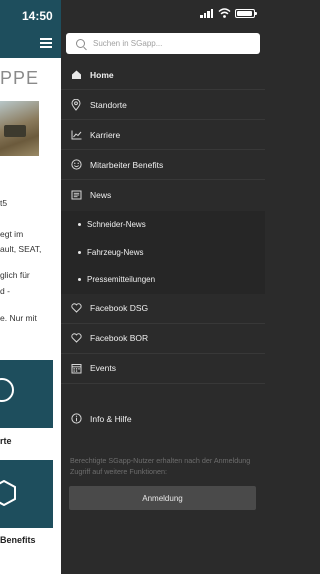 Image resolution: width=320 pixels, height=574 pixels. Describe the element at coordinates (19, 128) in the screenshot. I see `background-photo` at that location.